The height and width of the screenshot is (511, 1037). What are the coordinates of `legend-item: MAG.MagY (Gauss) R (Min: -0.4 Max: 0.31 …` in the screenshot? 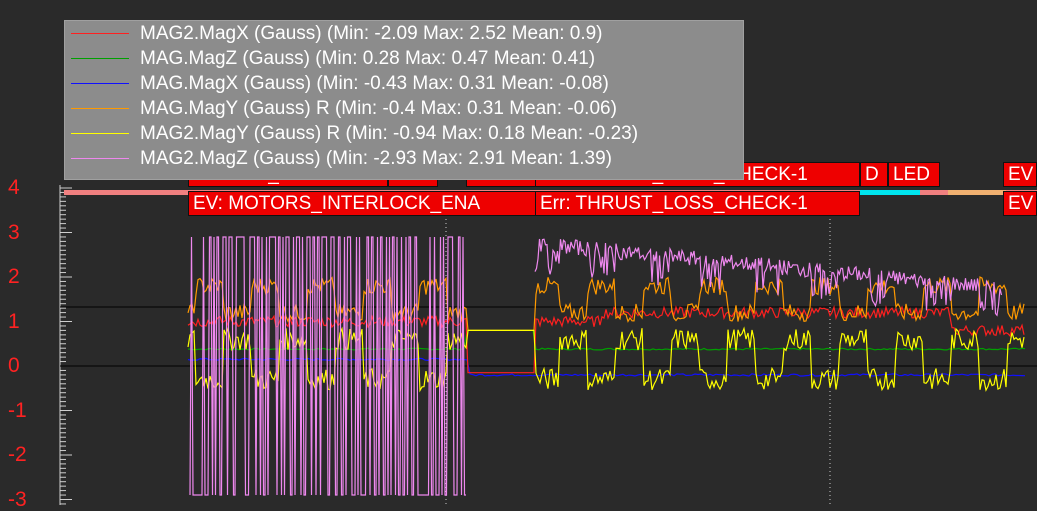 It's located at (404, 108).